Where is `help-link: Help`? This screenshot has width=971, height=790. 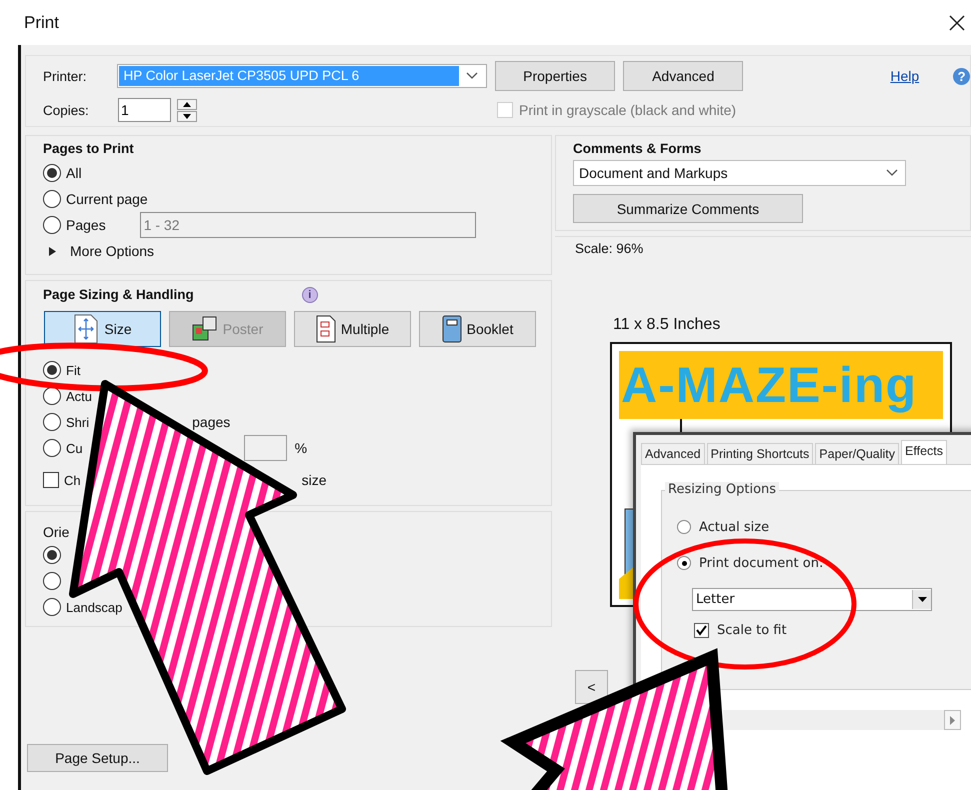 help-link: Help is located at coordinates (905, 76).